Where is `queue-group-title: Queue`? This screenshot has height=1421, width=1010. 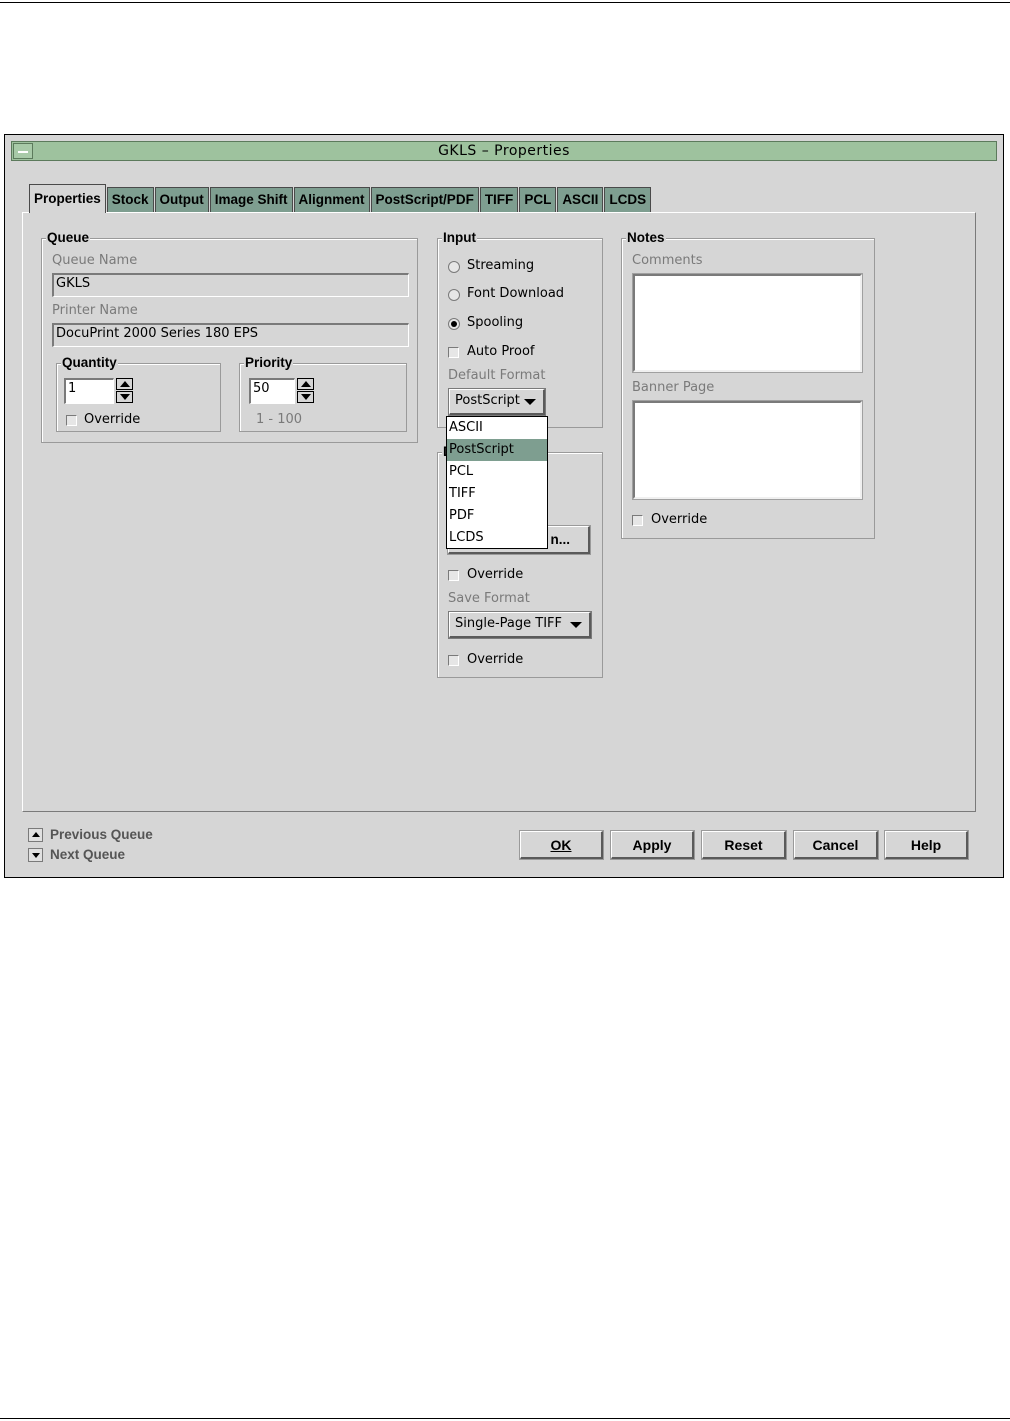
queue-group-title: Queue is located at coordinates (68, 238).